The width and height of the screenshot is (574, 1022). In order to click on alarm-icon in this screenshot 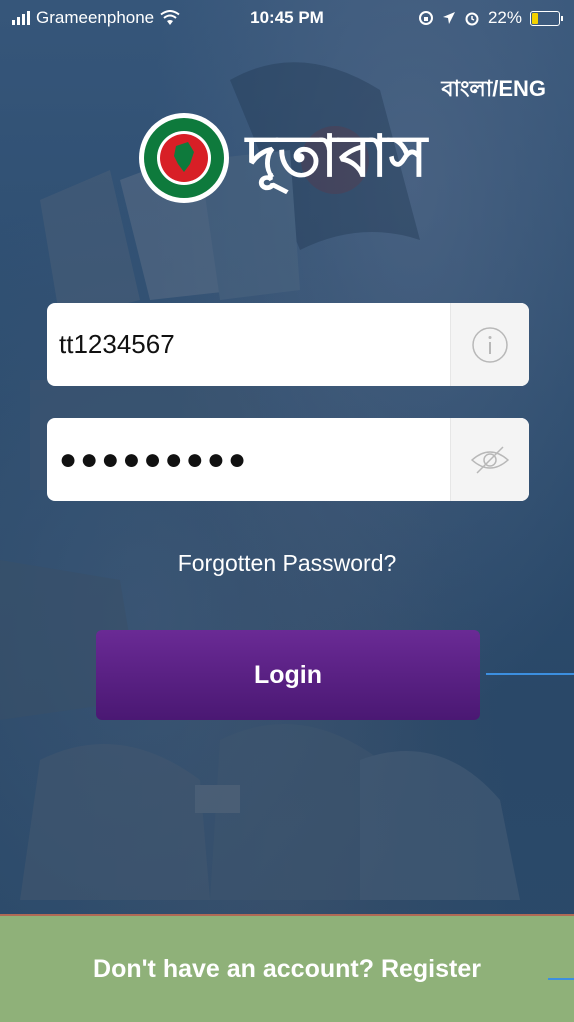, I will do `click(472, 19)`.